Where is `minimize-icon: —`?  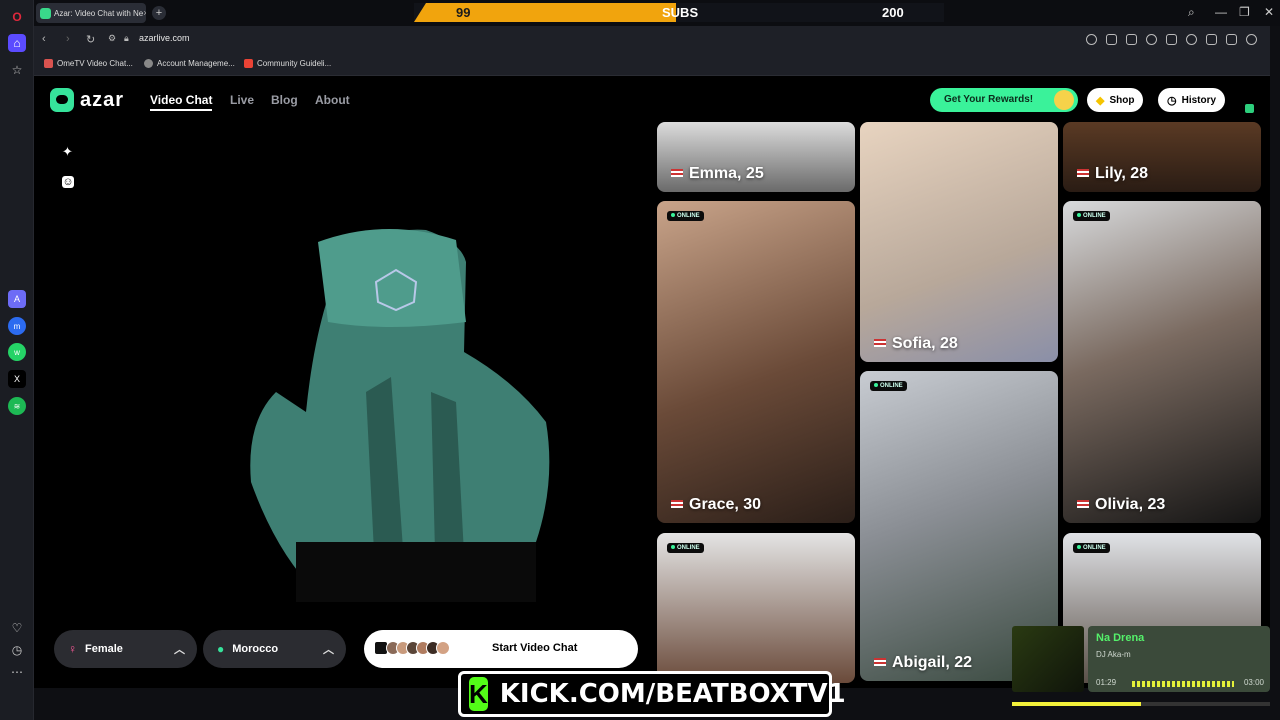
minimize-icon: — is located at coordinates (1221, 12).